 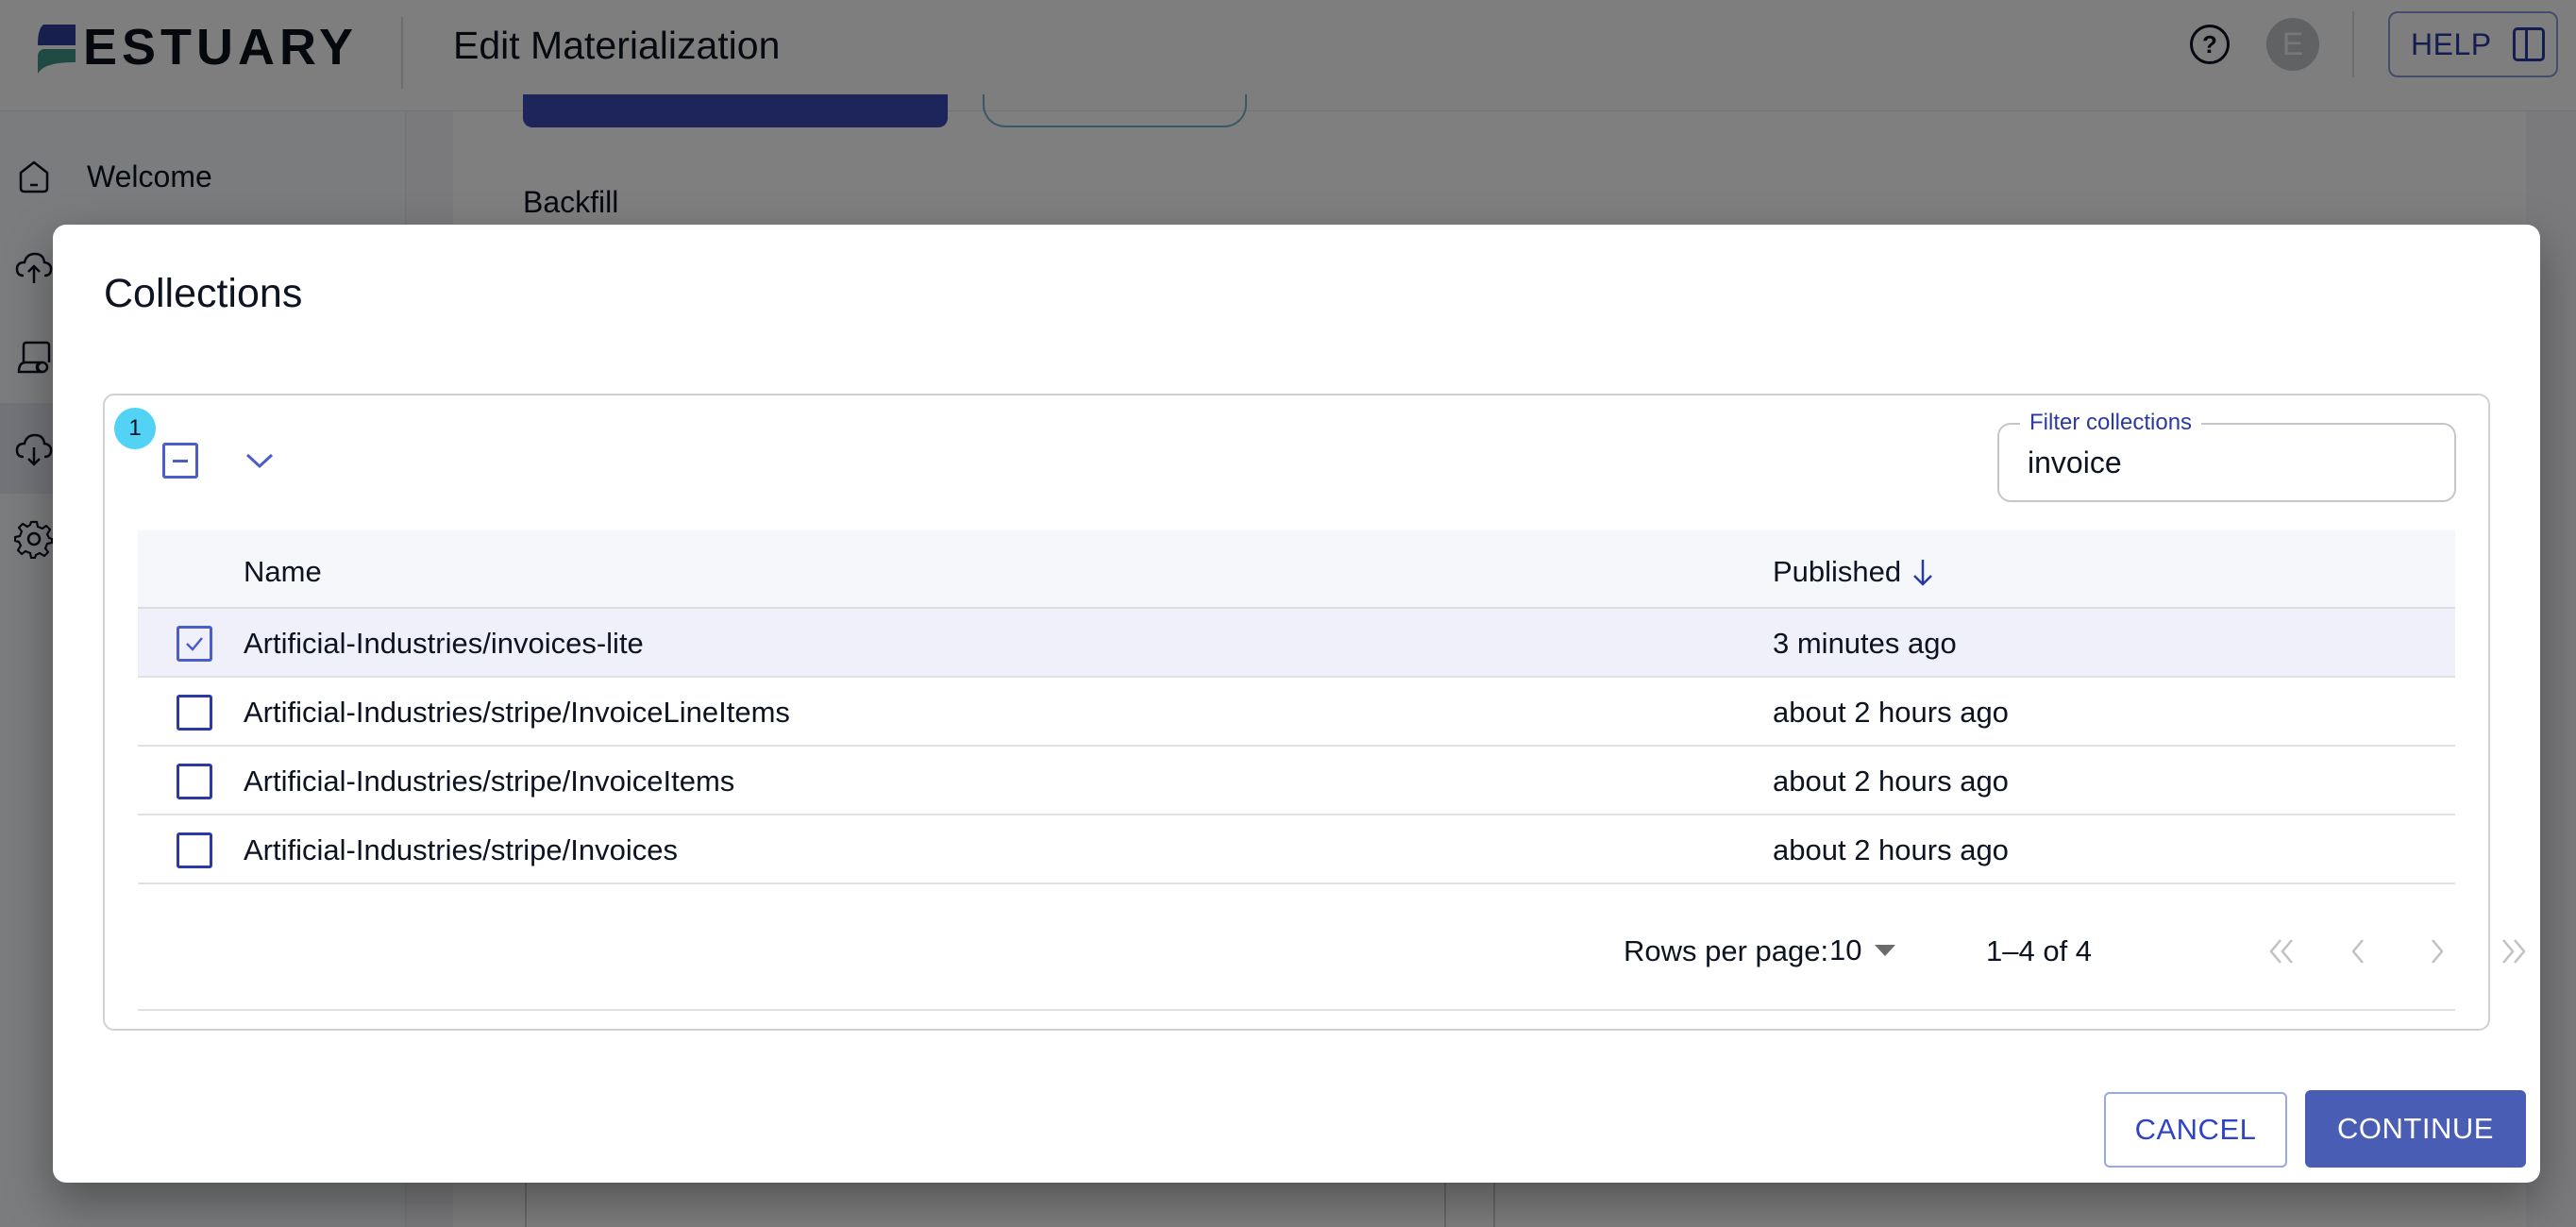 I want to click on chevron-down-icon, so click(x=260, y=461).